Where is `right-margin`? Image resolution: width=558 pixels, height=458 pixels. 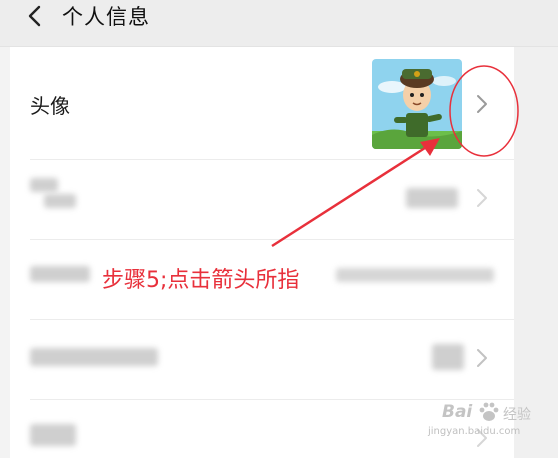
right-margin is located at coordinates (536, 229).